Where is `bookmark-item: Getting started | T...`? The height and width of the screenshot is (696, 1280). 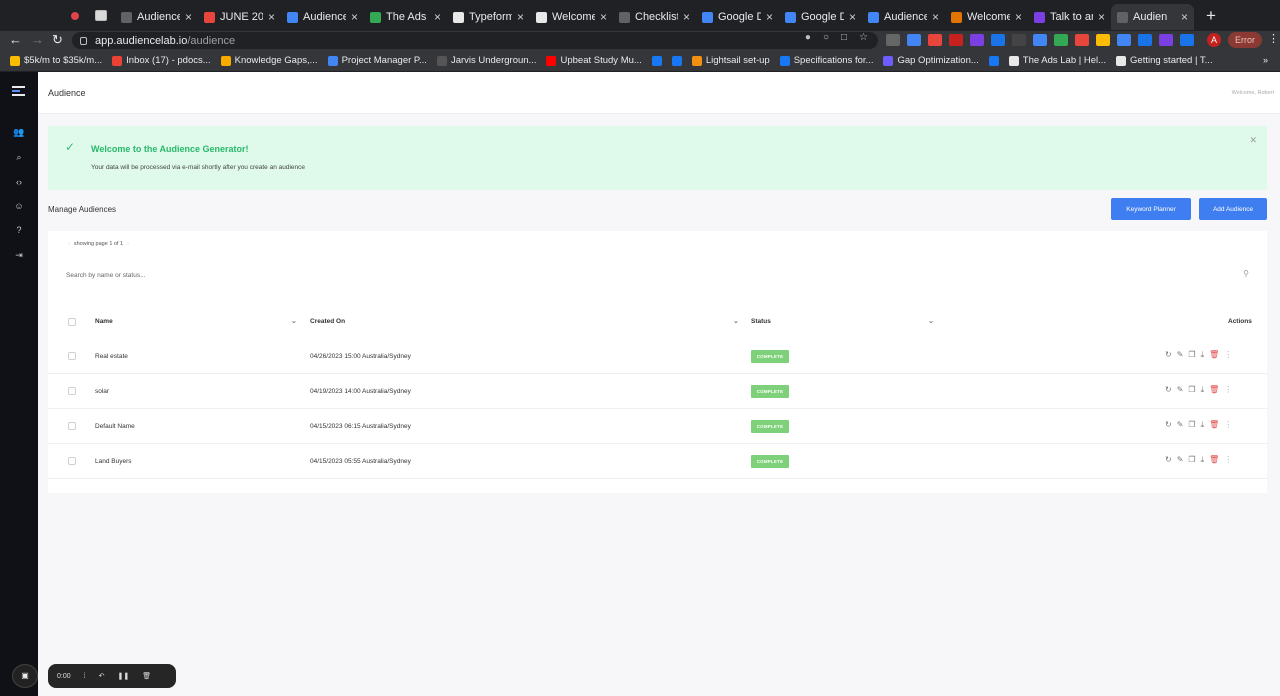 bookmark-item: Getting started | T... is located at coordinates (1164, 60).